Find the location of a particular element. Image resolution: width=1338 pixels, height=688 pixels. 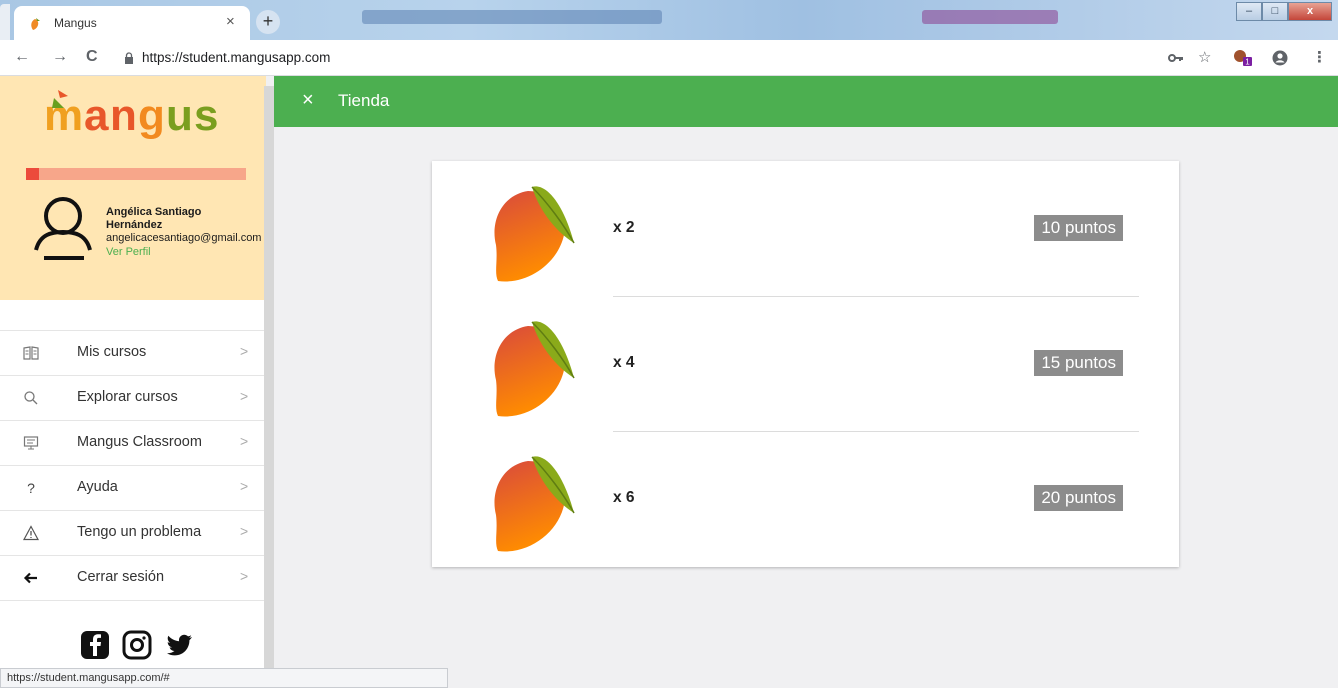

forward-icon: → is located at coordinates (60, 57).